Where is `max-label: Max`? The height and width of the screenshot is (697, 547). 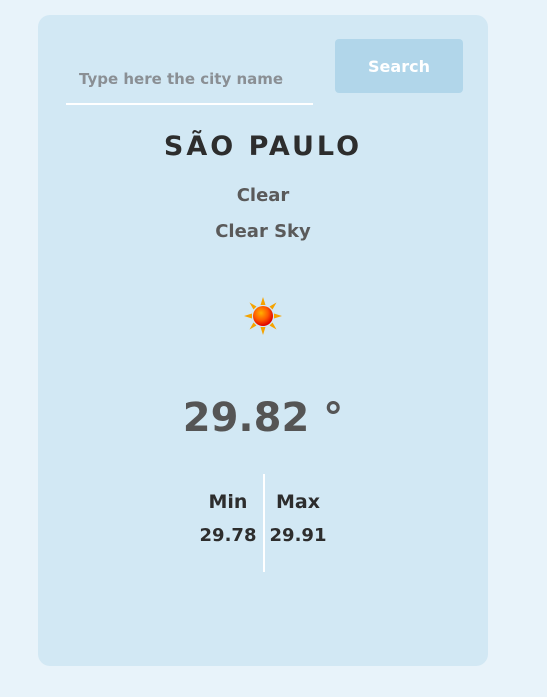 max-label: Max is located at coordinates (298, 502).